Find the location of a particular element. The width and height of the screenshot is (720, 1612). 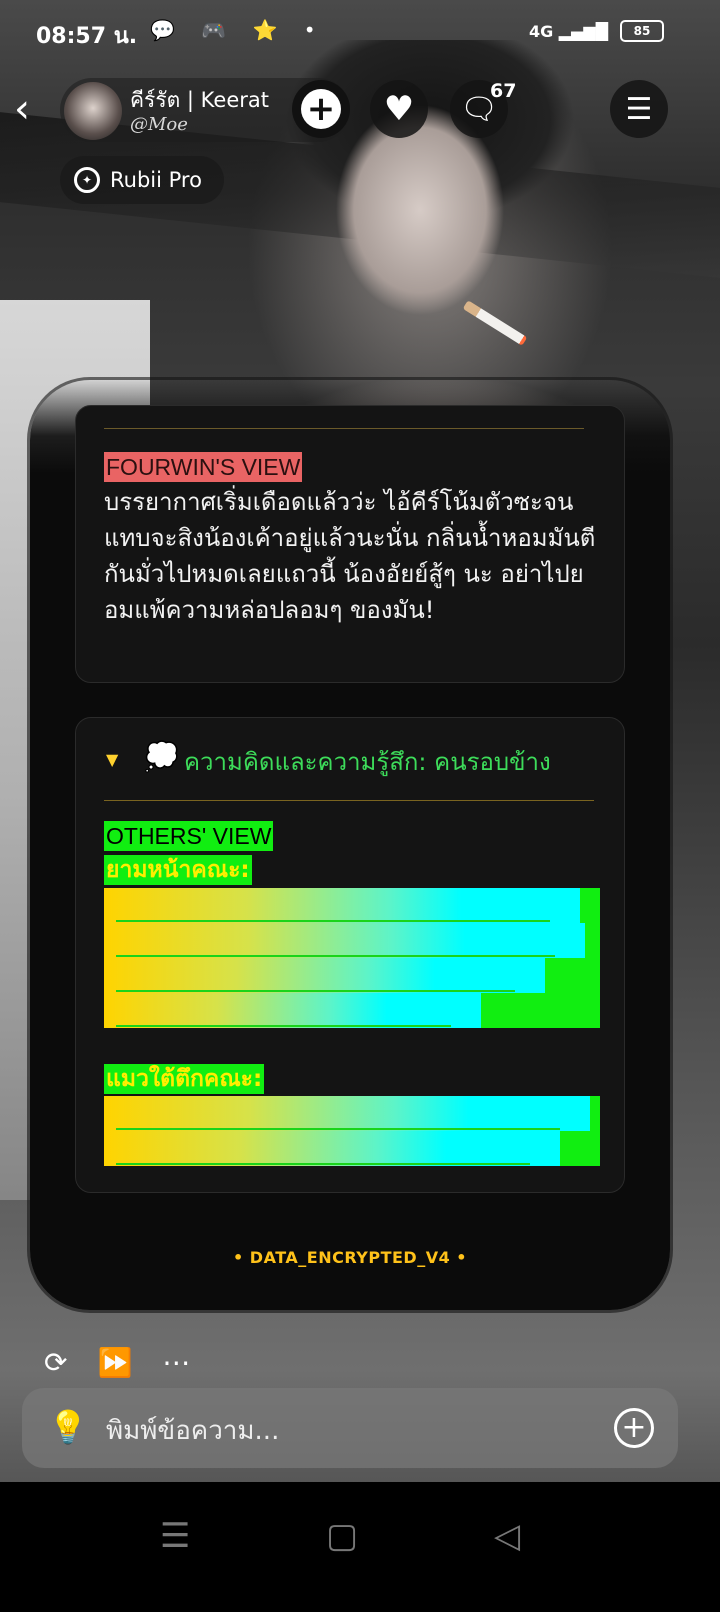

plus-icon: + is located at coordinates (321, 109).